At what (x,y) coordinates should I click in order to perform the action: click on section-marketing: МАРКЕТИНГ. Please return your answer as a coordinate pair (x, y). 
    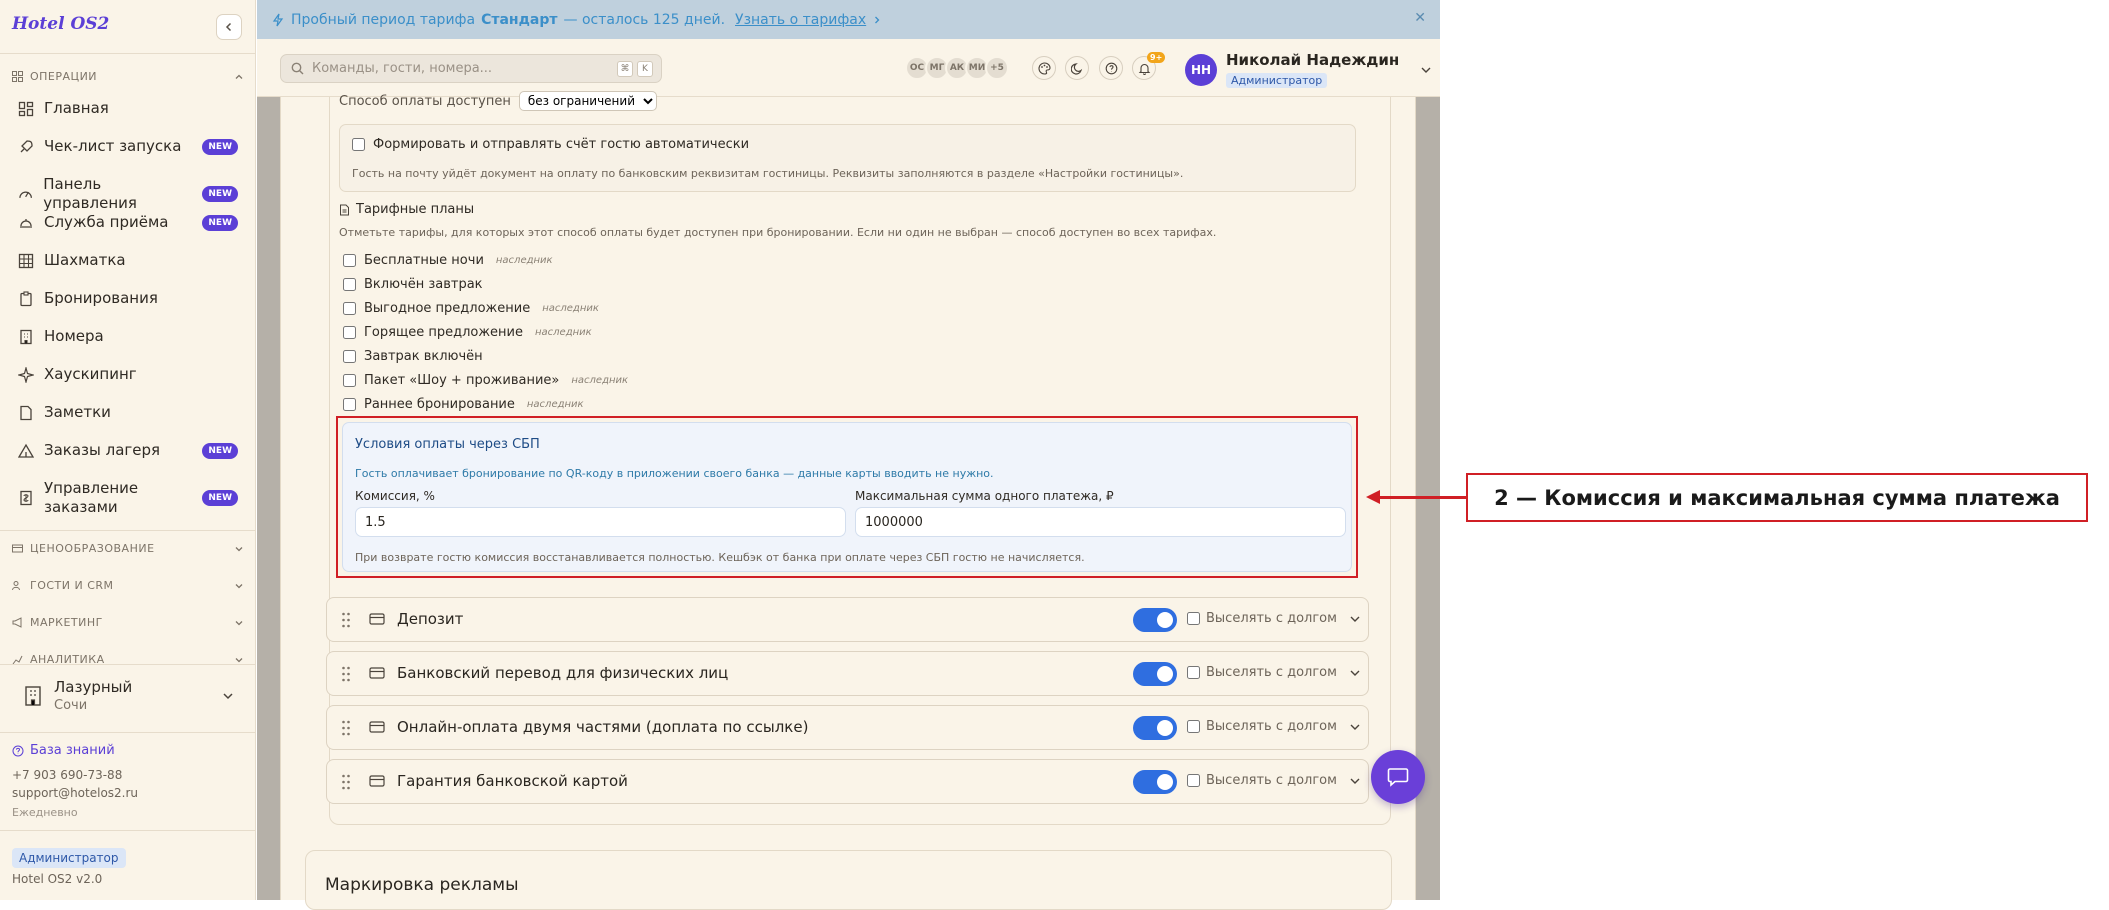
    Looking at the image, I should click on (128, 622).